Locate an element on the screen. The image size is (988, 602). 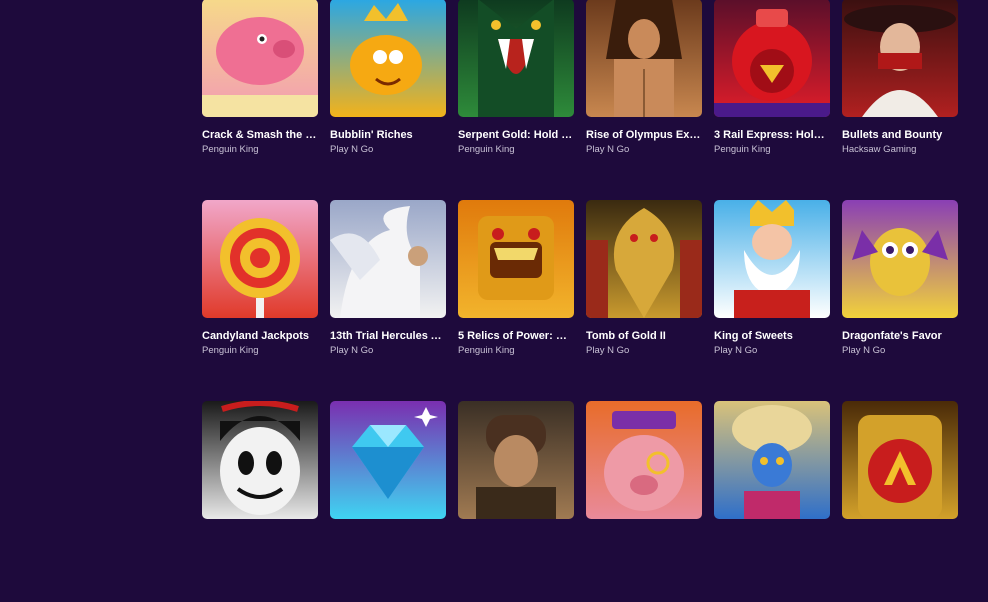
king-icon is located at coordinates (772, 259).